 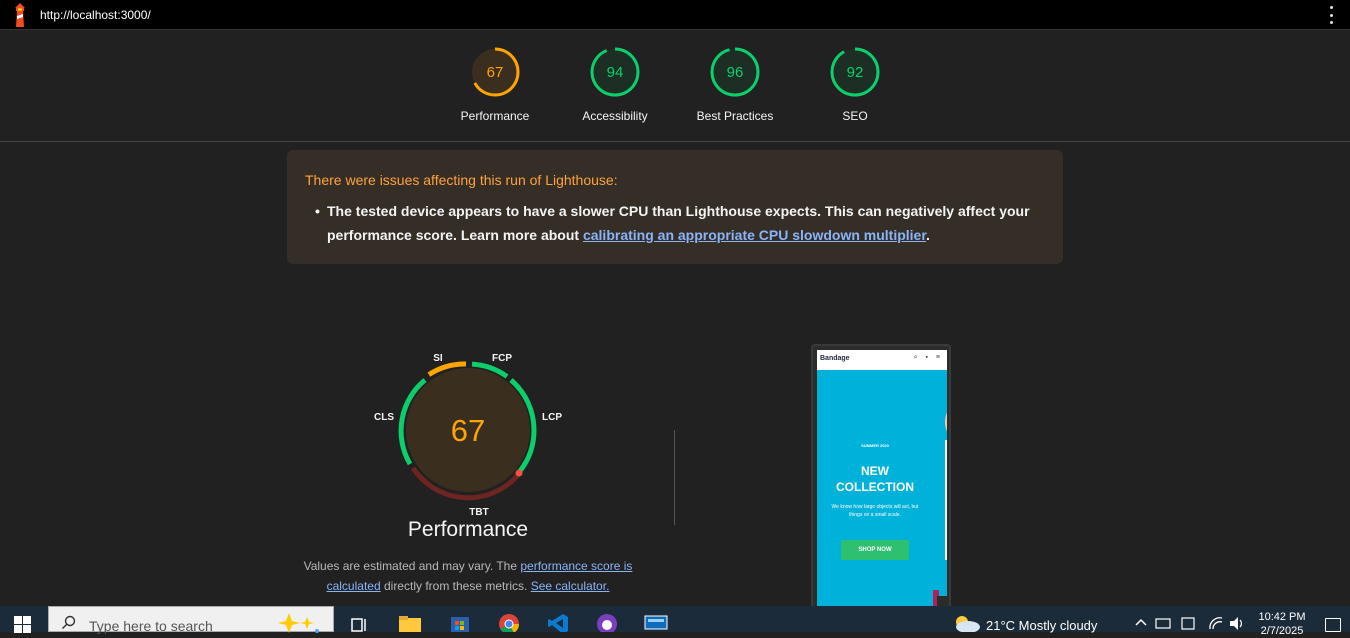 I want to click on task-view-icon, so click(x=360, y=622).